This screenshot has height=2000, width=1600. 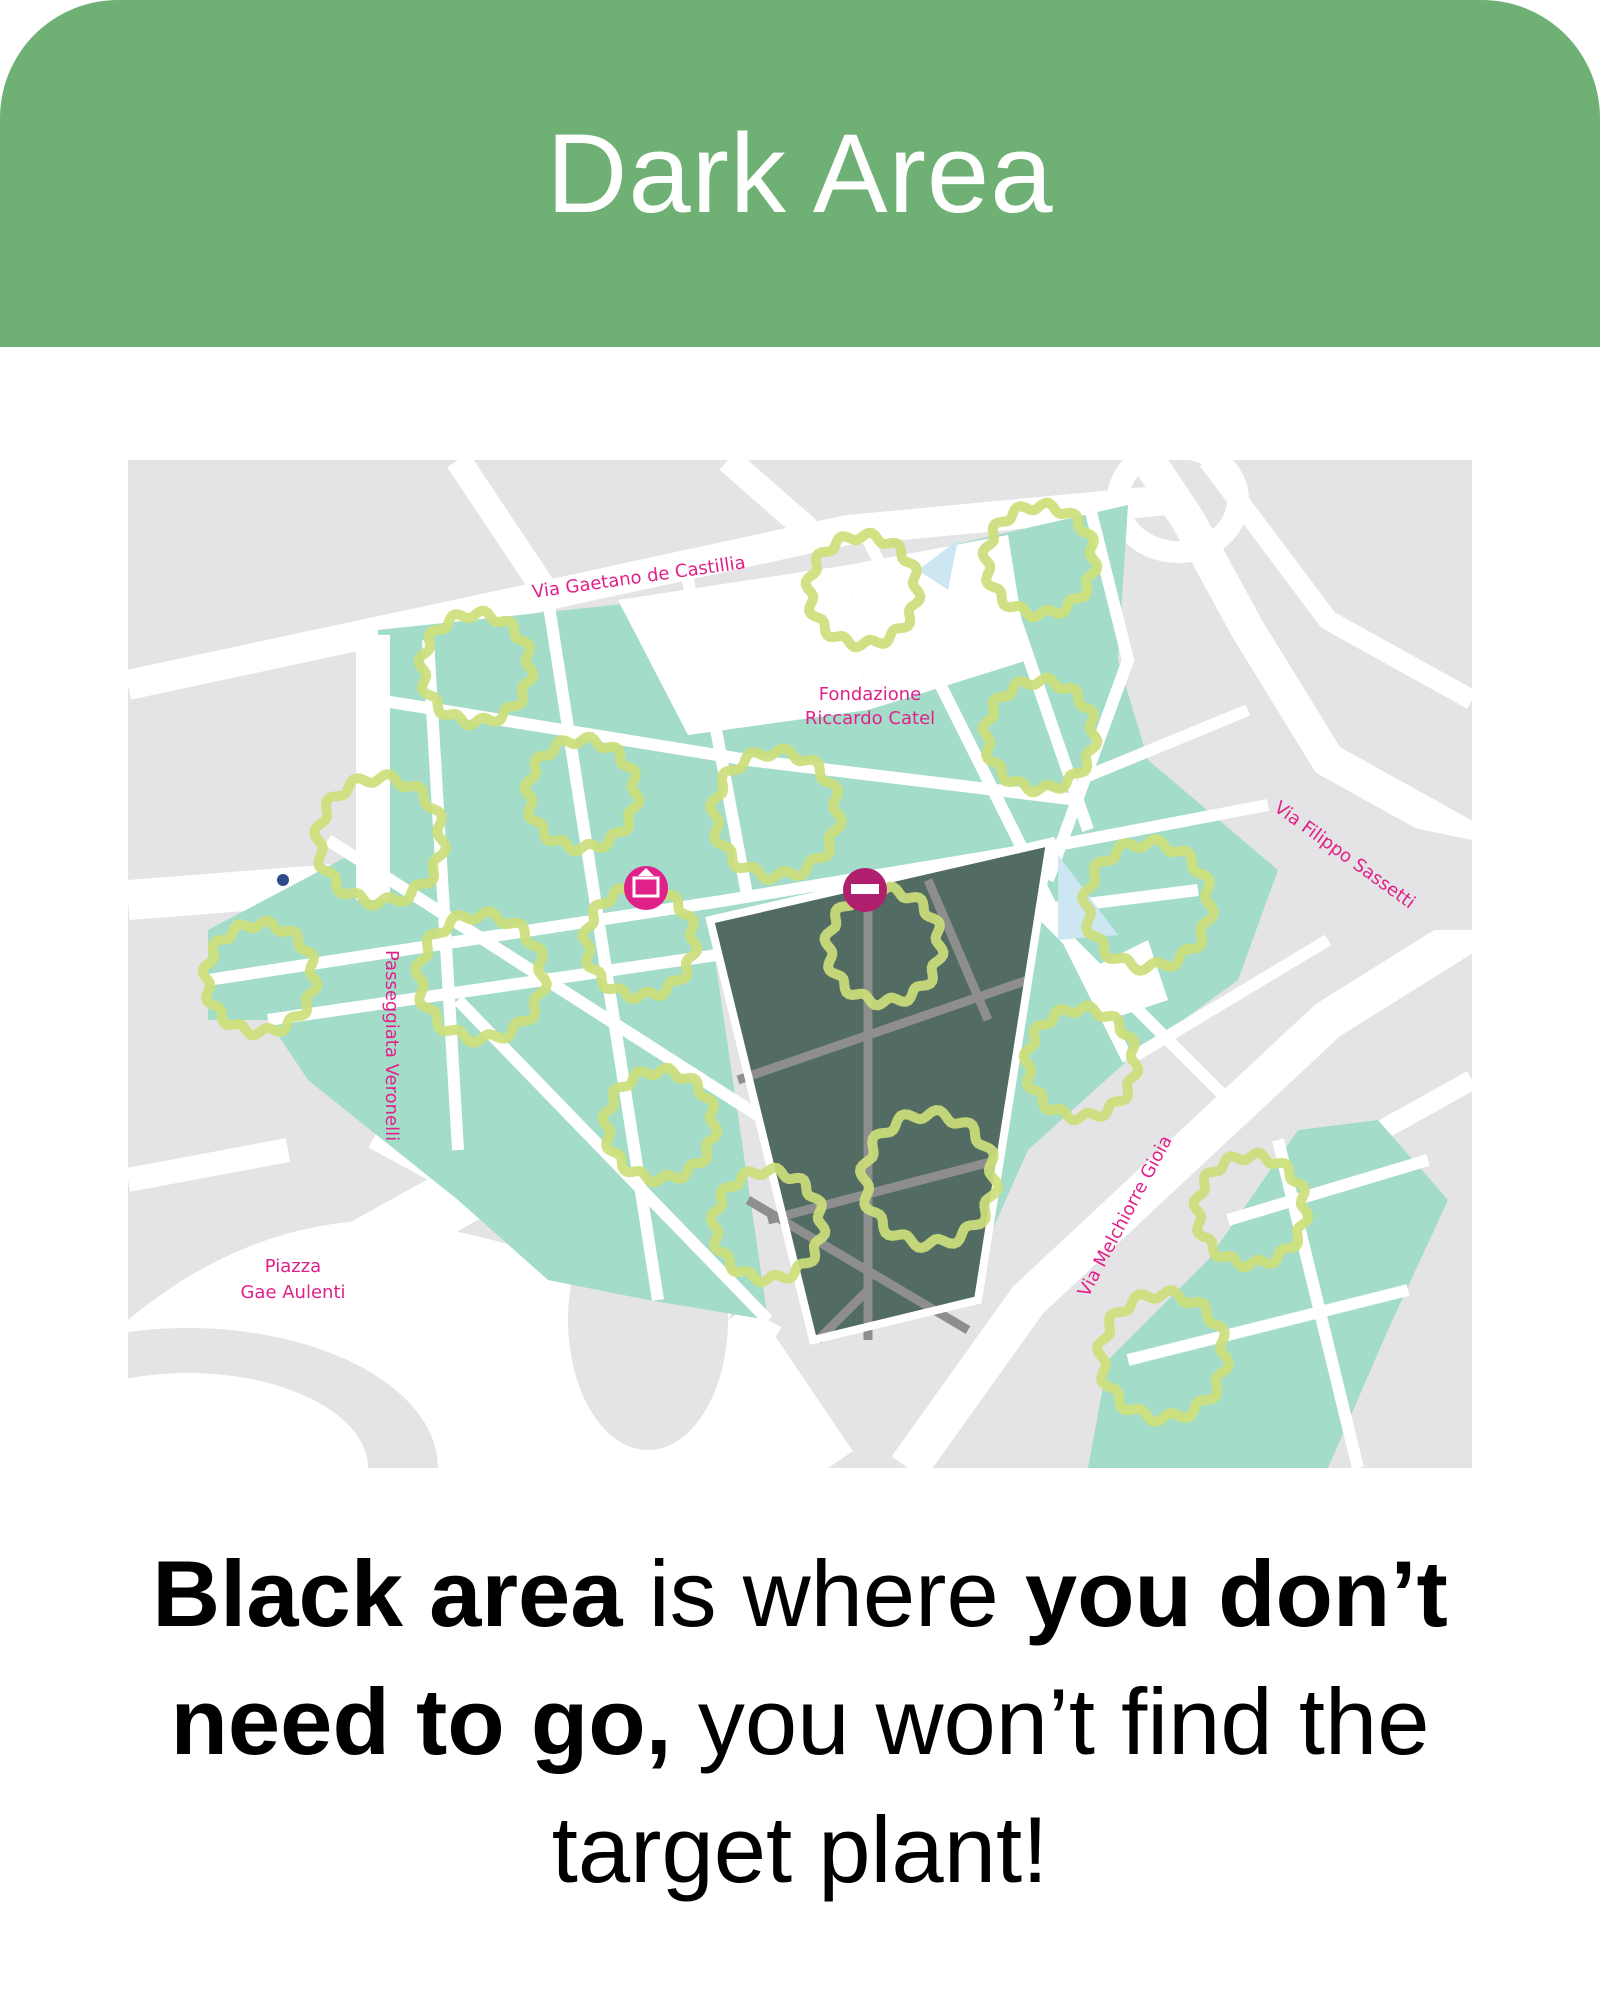 What do you see at coordinates (646, 888) in the screenshot?
I see `museum-icon` at bounding box center [646, 888].